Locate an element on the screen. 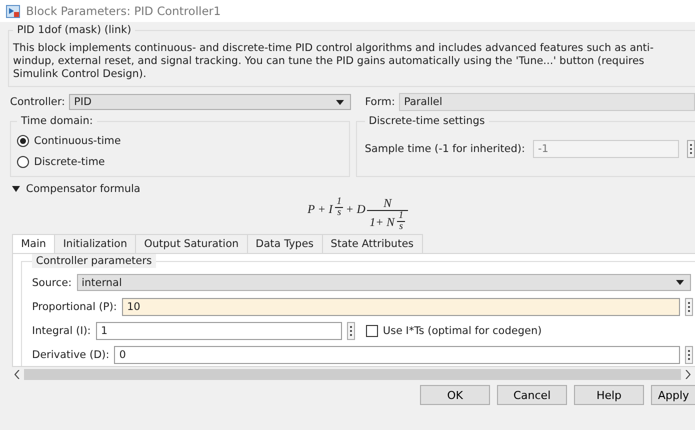 The width and height of the screenshot is (695, 430). parameter-field: 1 is located at coordinates (219, 331).